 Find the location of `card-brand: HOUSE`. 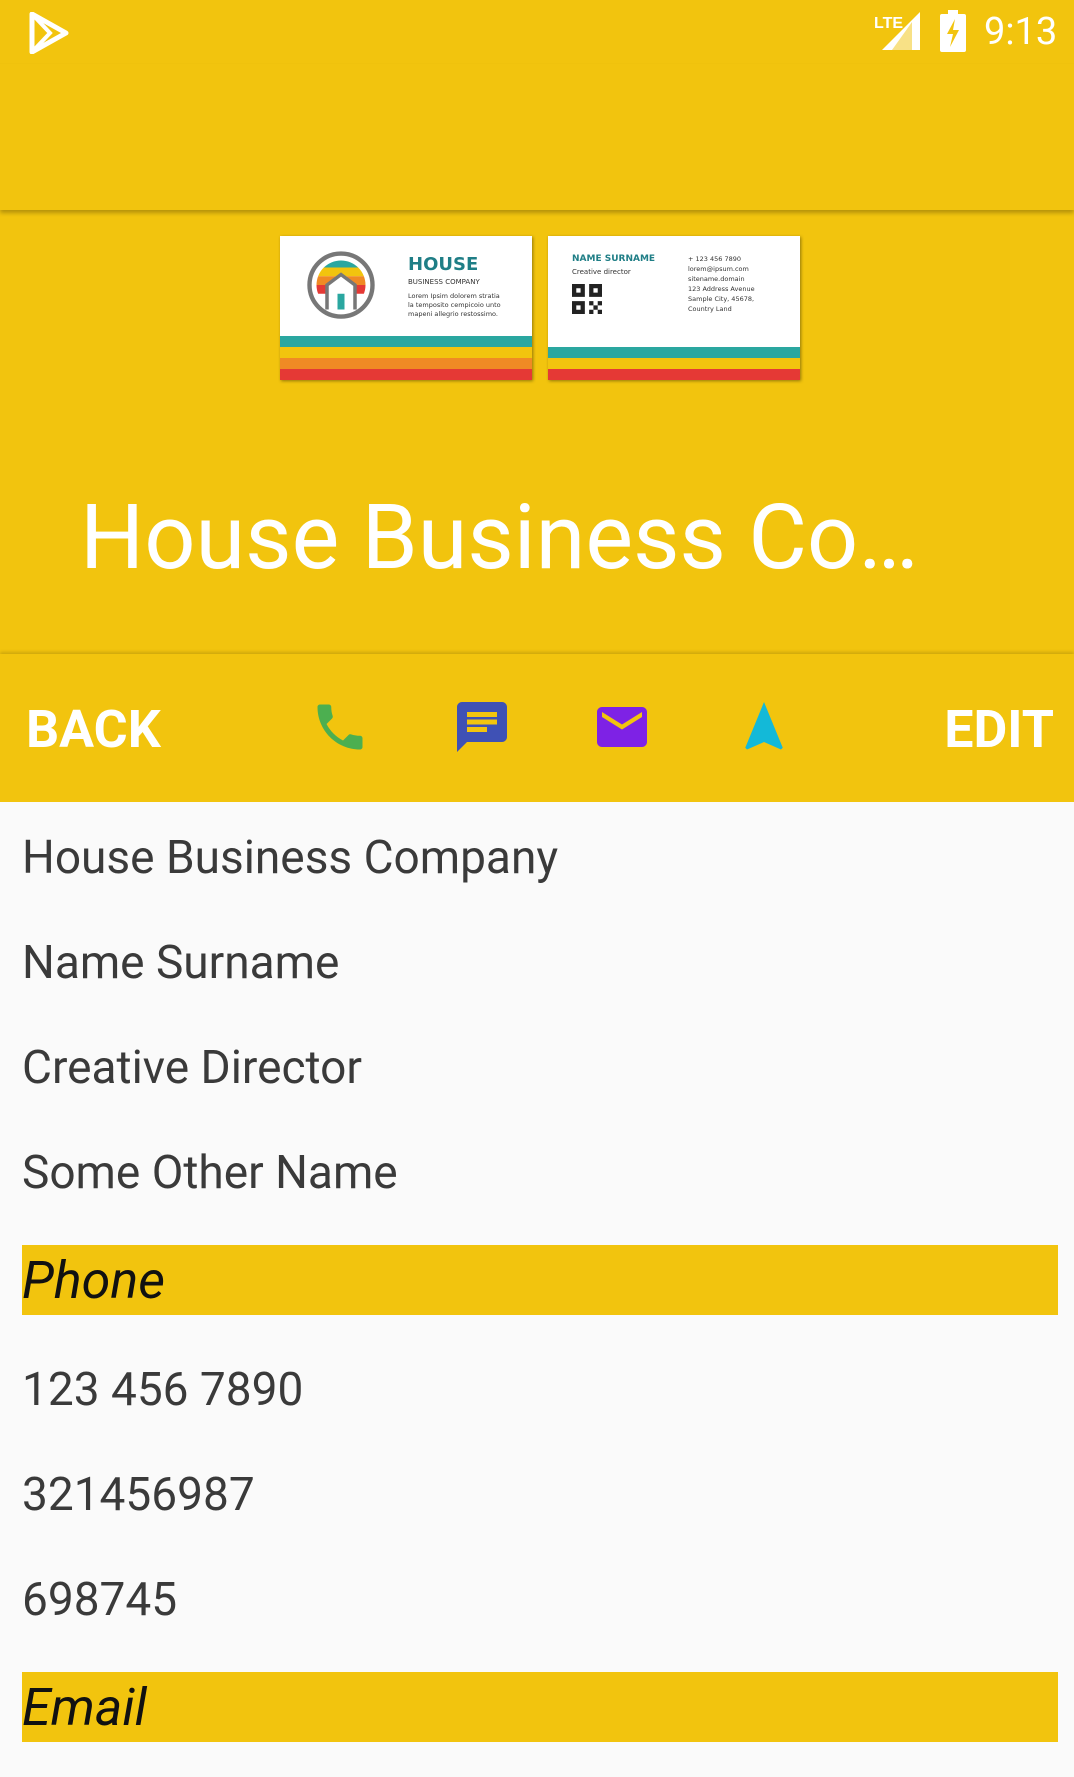

card-brand: HOUSE is located at coordinates (443, 264).